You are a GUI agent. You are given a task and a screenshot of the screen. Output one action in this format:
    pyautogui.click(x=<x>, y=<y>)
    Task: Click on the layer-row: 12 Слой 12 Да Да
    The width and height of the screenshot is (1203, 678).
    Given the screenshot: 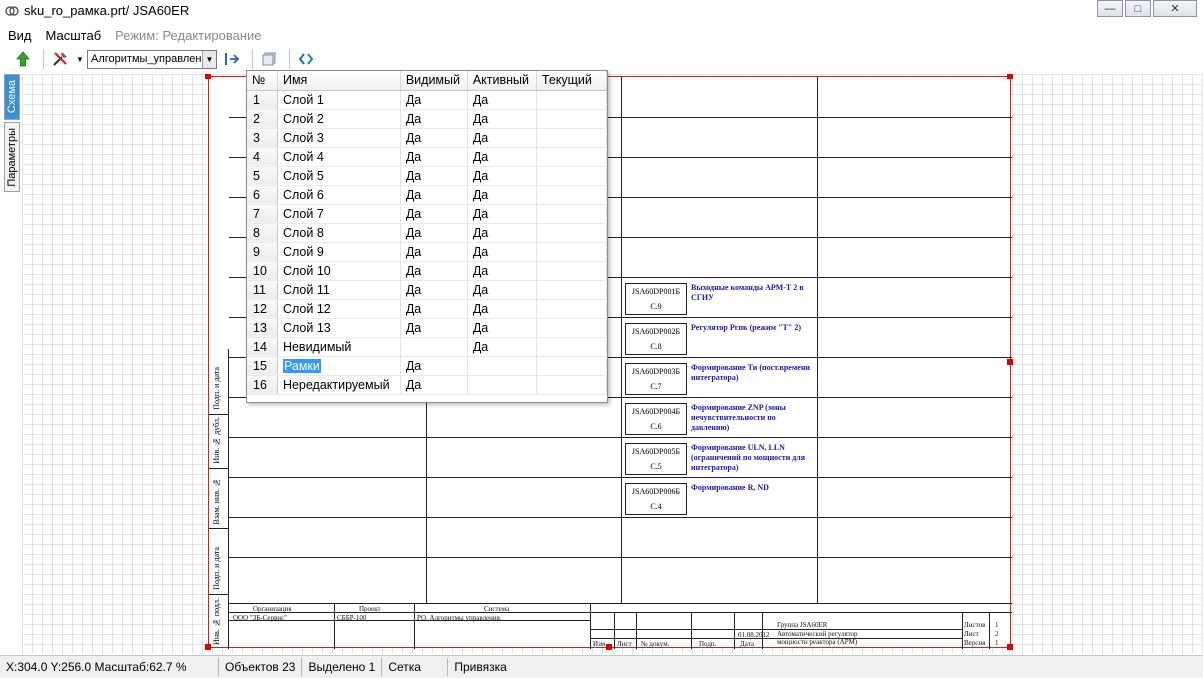 What is the action you would take?
    pyautogui.click(x=427, y=309)
    